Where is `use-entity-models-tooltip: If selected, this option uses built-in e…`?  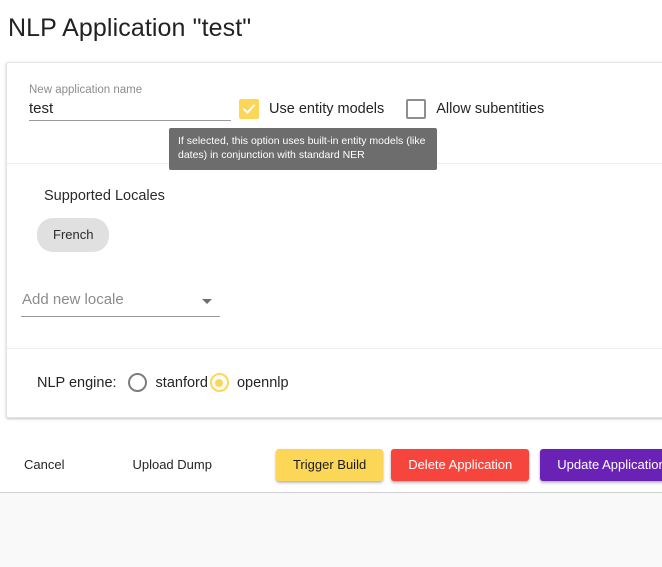
use-entity-models-tooltip: If selected, this option uses built-in e… is located at coordinates (303, 149).